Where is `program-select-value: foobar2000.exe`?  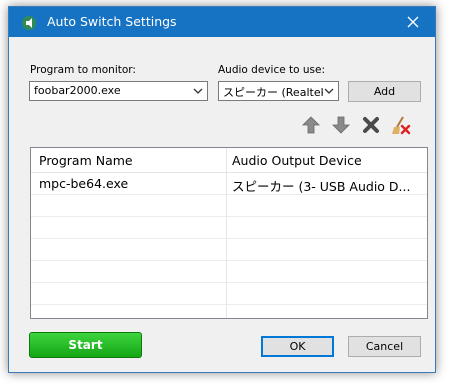
program-select-value: foobar2000.exe is located at coordinates (77, 90).